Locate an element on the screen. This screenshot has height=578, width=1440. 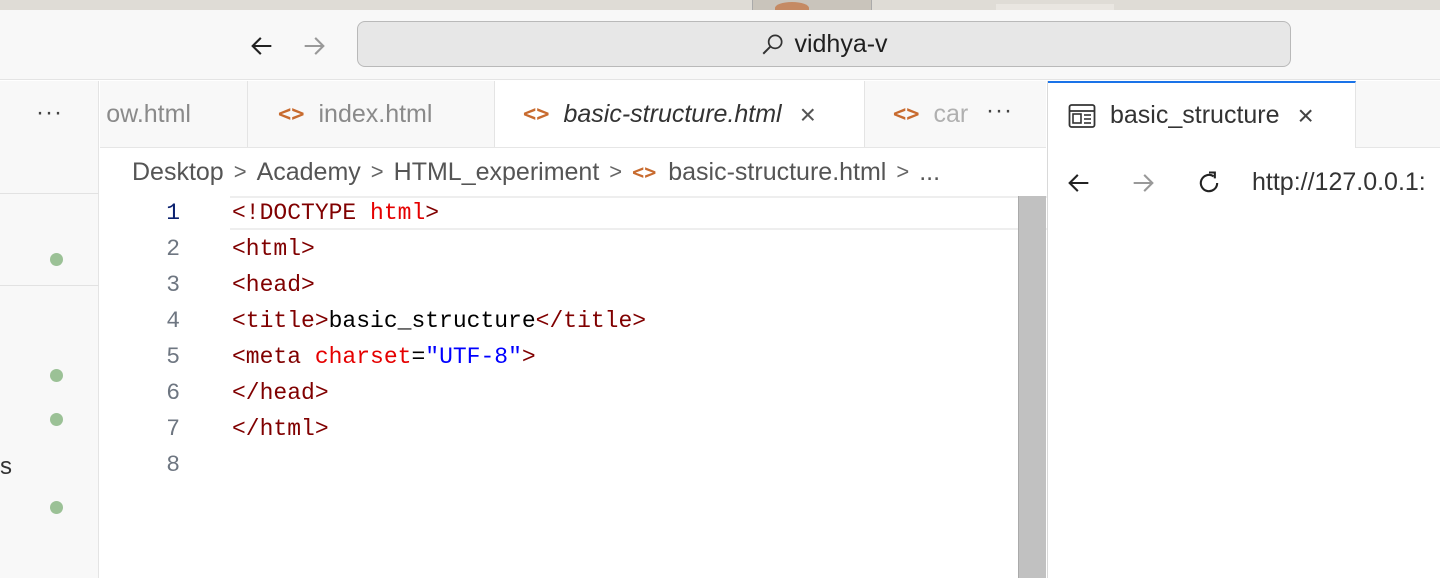
code-token: </head> is located at coordinates (280, 393).